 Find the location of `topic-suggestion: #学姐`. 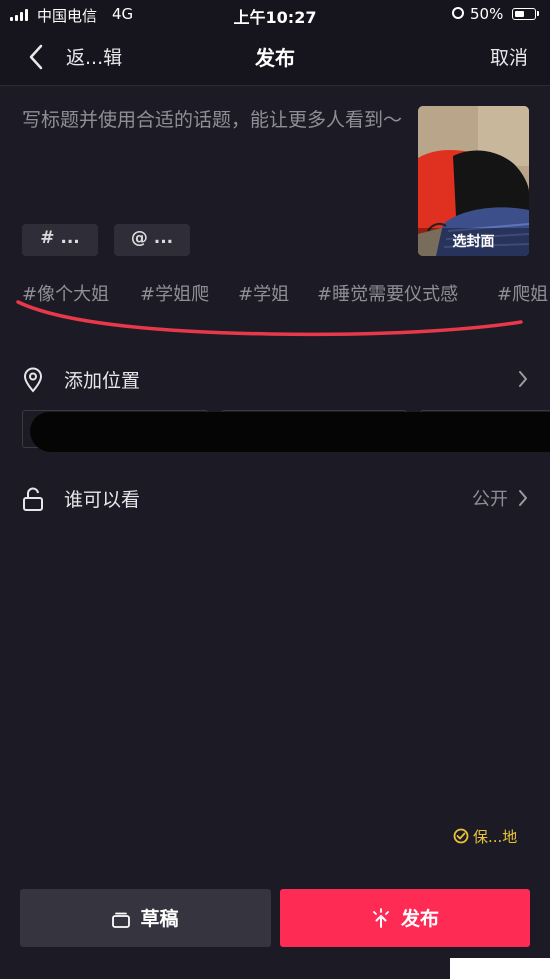

topic-suggestion: #学姐 is located at coordinates (263, 293).